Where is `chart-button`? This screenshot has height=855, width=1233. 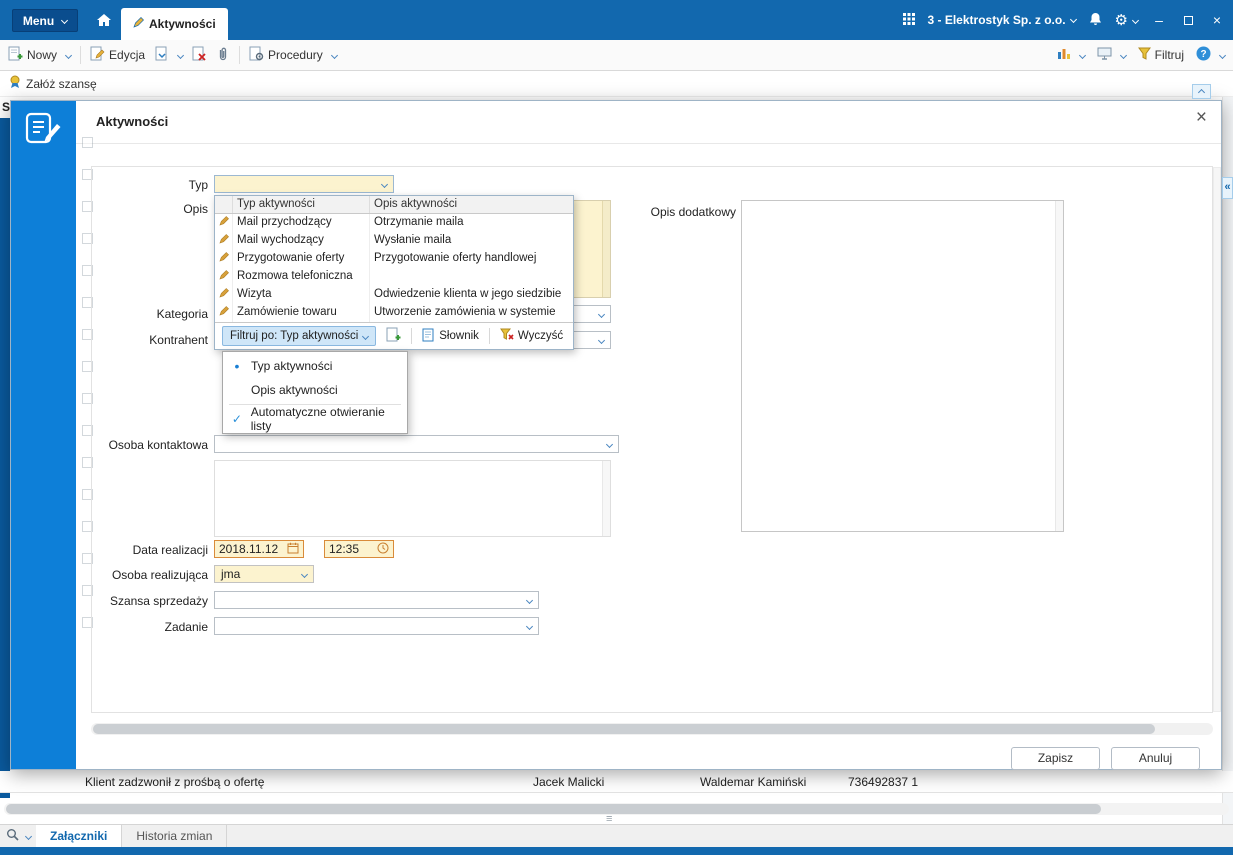 chart-button is located at coordinates (1071, 55).